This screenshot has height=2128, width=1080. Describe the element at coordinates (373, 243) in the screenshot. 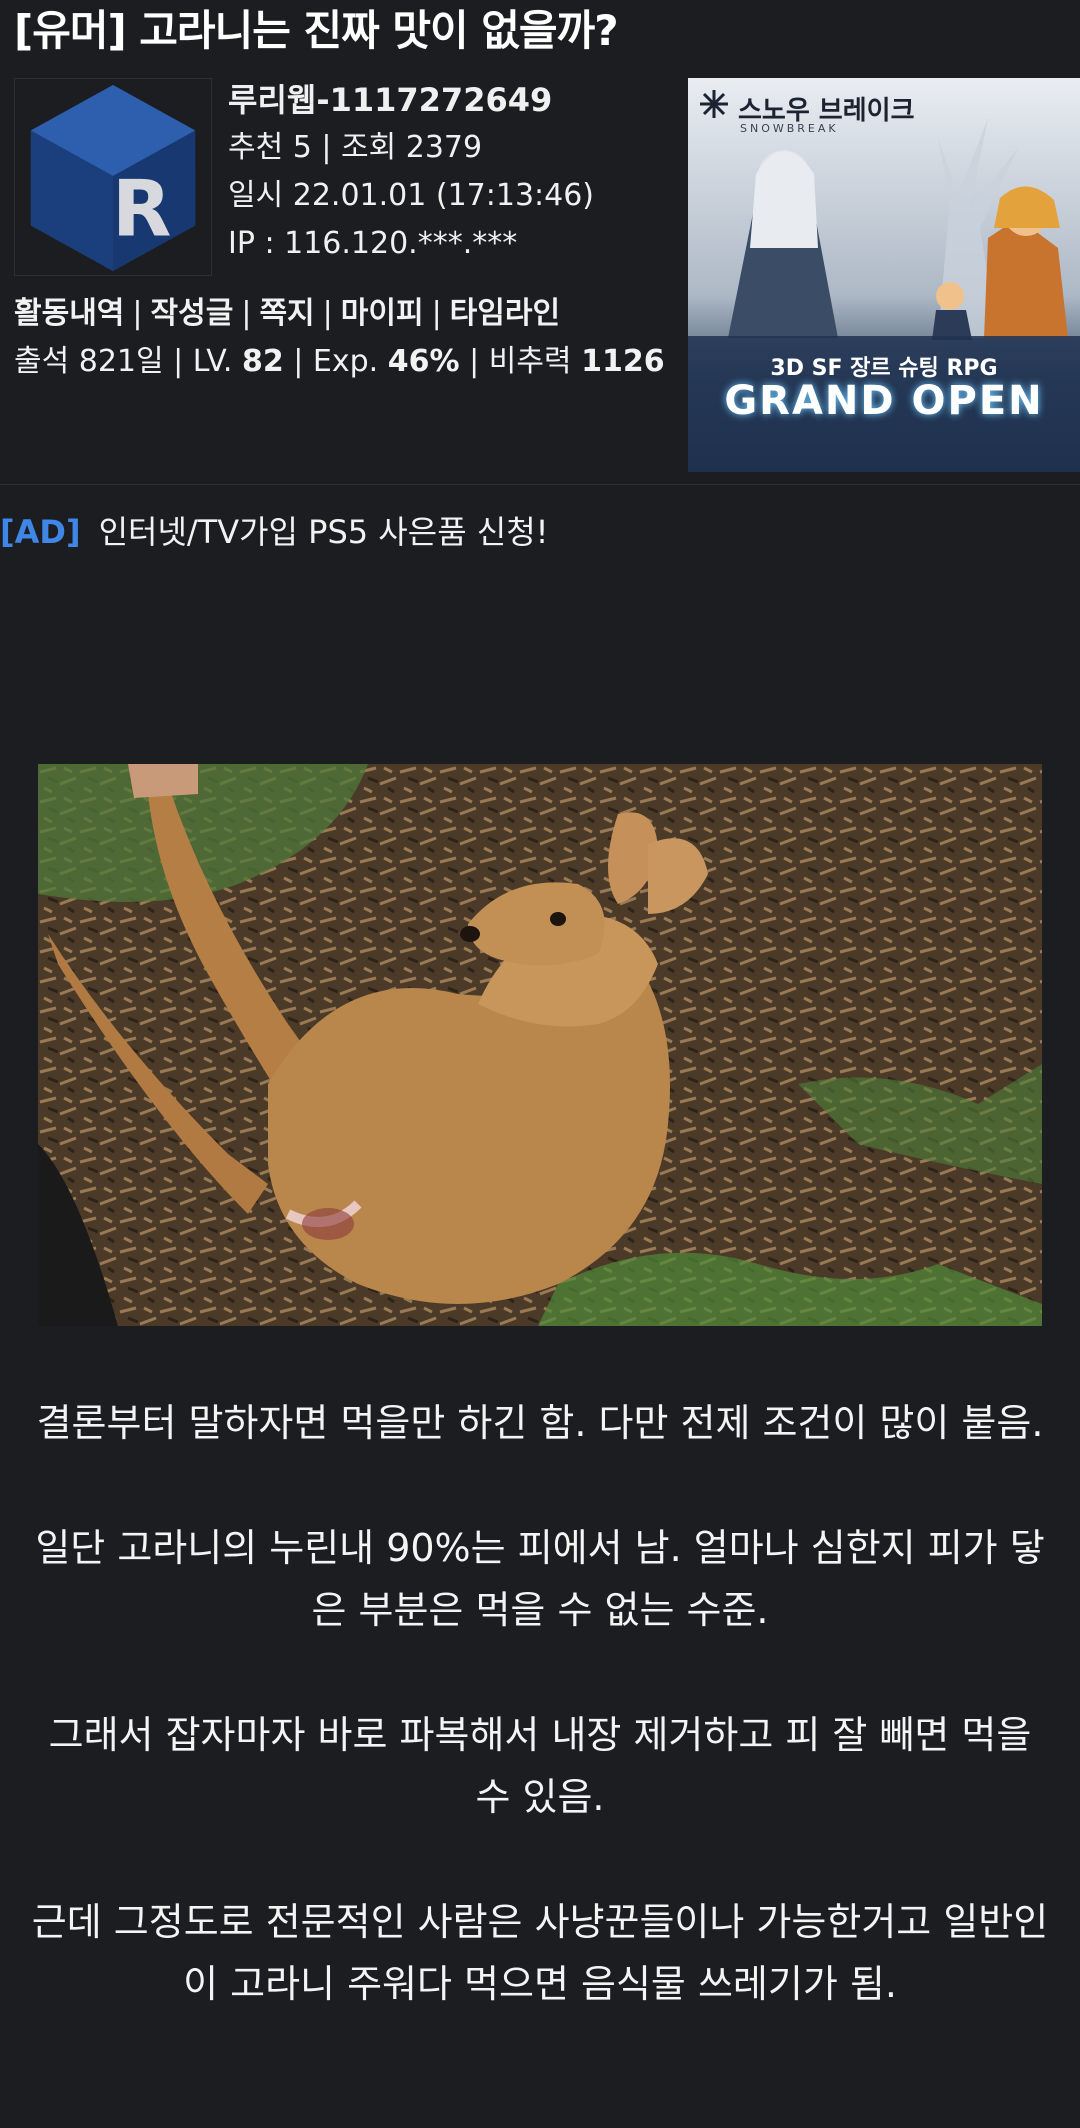

I see `author-ip: IP : 116.120.***.***` at that location.